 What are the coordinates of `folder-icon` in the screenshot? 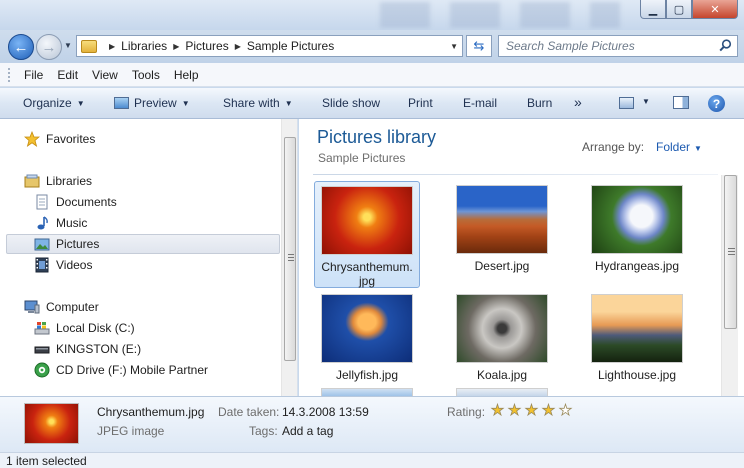 It's located at (89, 46).